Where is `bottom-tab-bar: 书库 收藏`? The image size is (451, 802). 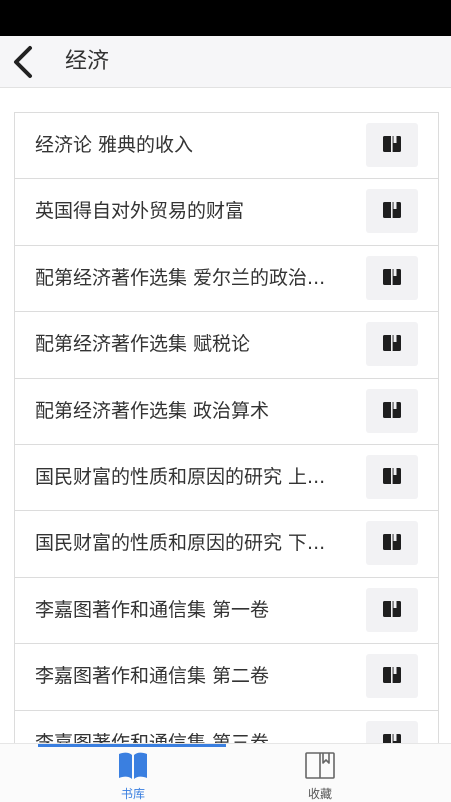 bottom-tab-bar: 书库 收藏 is located at coordinates (225, 772).